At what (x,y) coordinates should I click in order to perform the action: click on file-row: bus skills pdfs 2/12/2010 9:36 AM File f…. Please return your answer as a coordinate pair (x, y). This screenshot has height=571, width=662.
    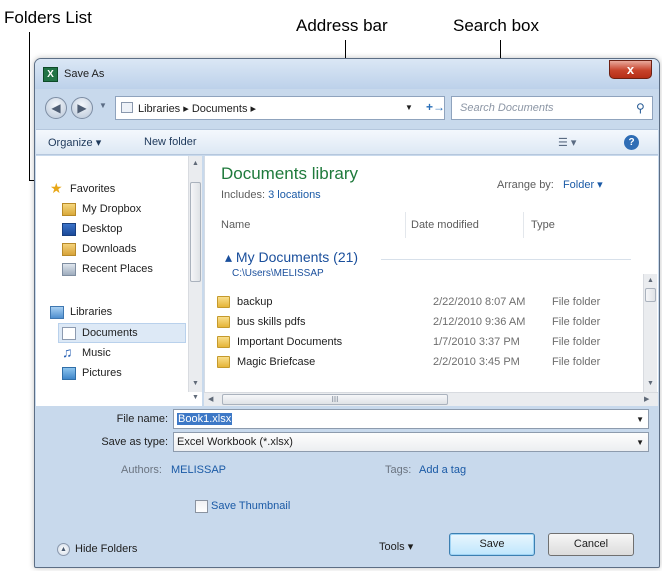
    Looking at the image, I should click on (422, 323).